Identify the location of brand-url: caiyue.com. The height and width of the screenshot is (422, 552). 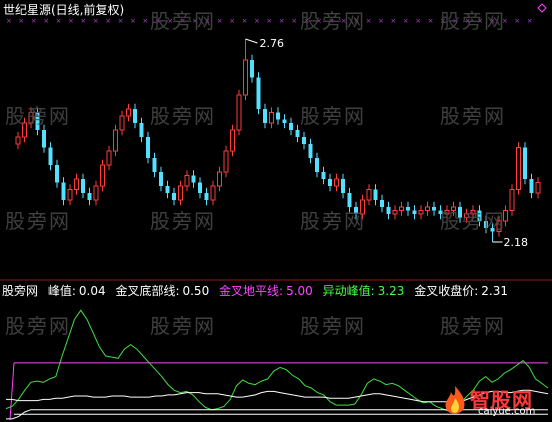
(507, 411).